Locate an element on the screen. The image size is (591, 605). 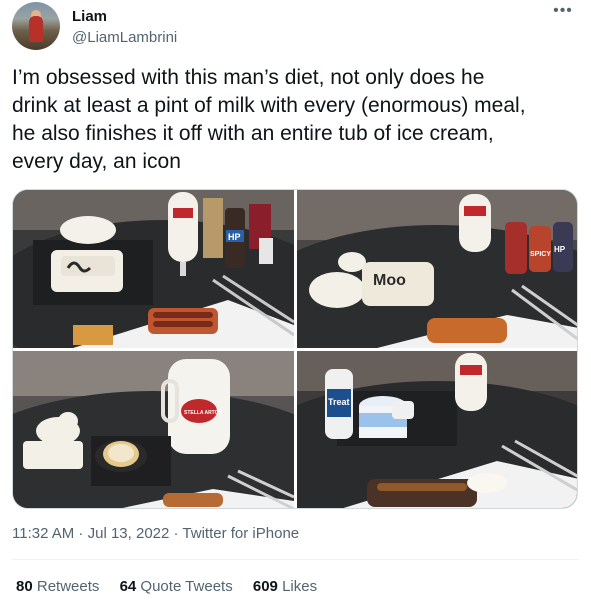
photo-1-image: HP is located at coordinates (153, 269).